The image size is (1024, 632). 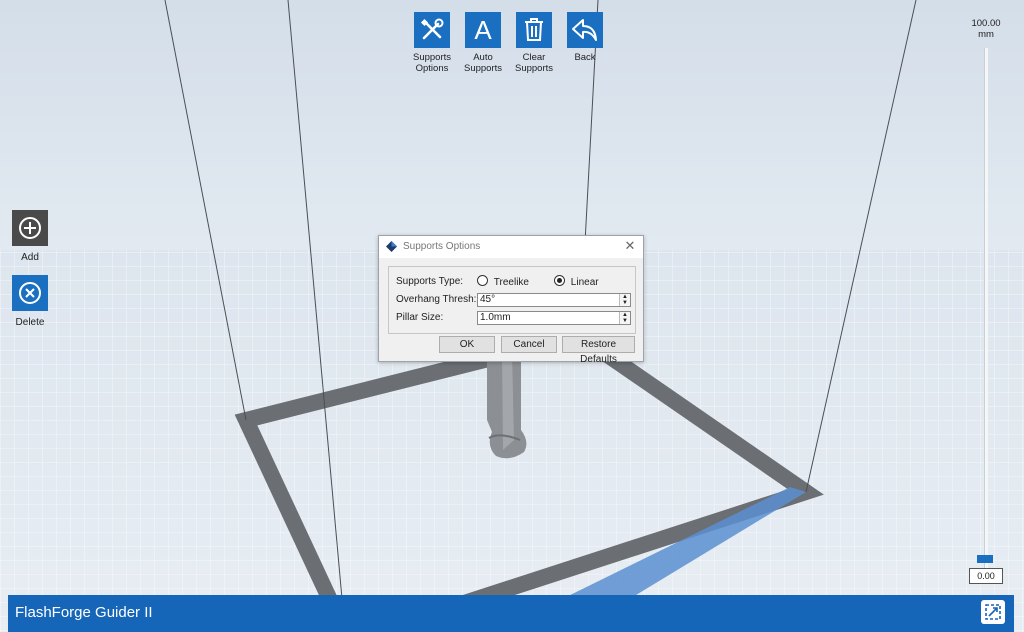 I want to click on radio-treelike: Treelike, so click(x=503, y=282).